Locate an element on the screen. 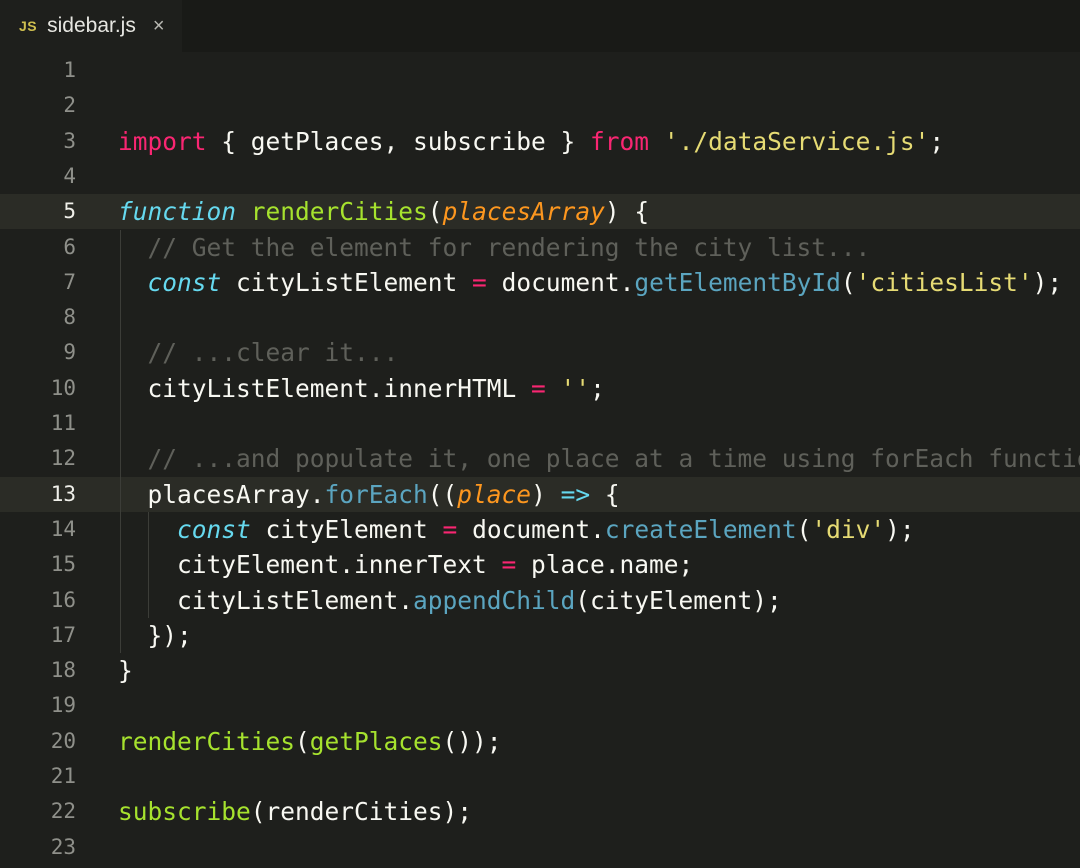 The width and height of the screenshot is (1080, 868). code-line: 13 placesArray.forEach((place) => { is located at coordinates (540, 494).